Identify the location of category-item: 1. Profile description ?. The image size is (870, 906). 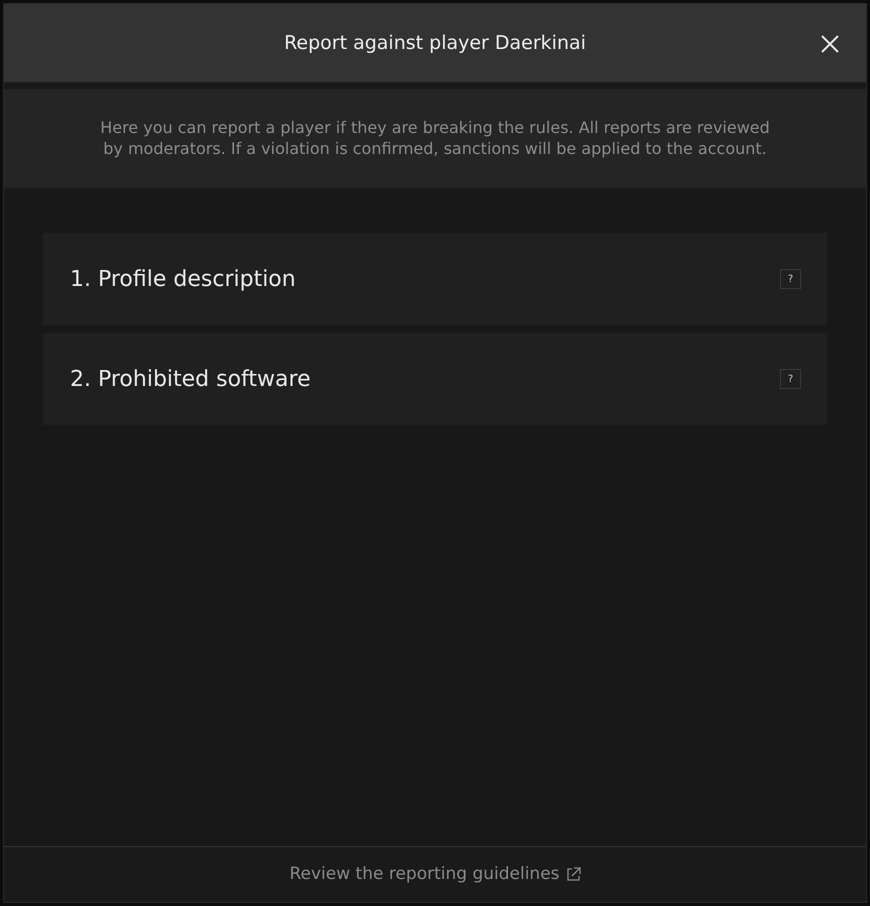
(435, 279).